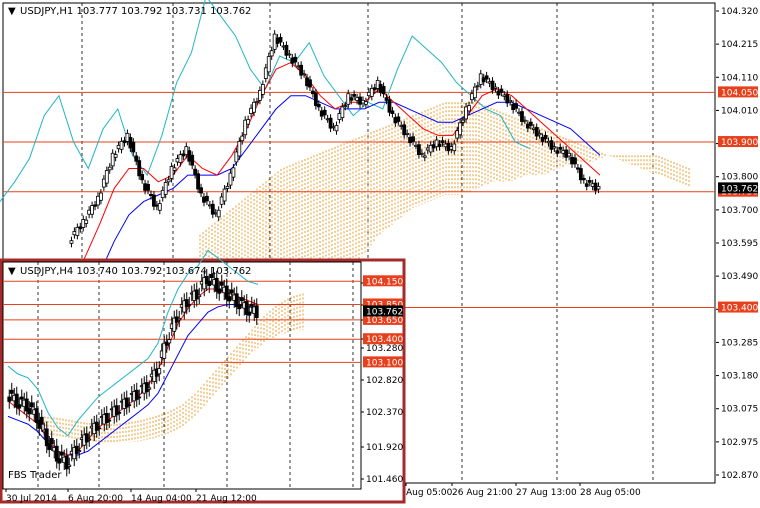 The image size is (760, 508). I want to click on inset-ytick-label: 101.920, so click(384, 448).